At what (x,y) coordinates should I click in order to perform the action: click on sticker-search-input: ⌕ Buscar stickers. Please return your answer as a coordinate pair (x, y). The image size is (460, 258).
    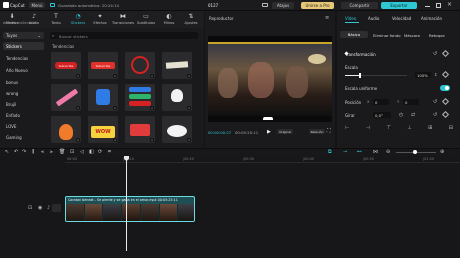
    Looking at the image, I should click on (124, 35).